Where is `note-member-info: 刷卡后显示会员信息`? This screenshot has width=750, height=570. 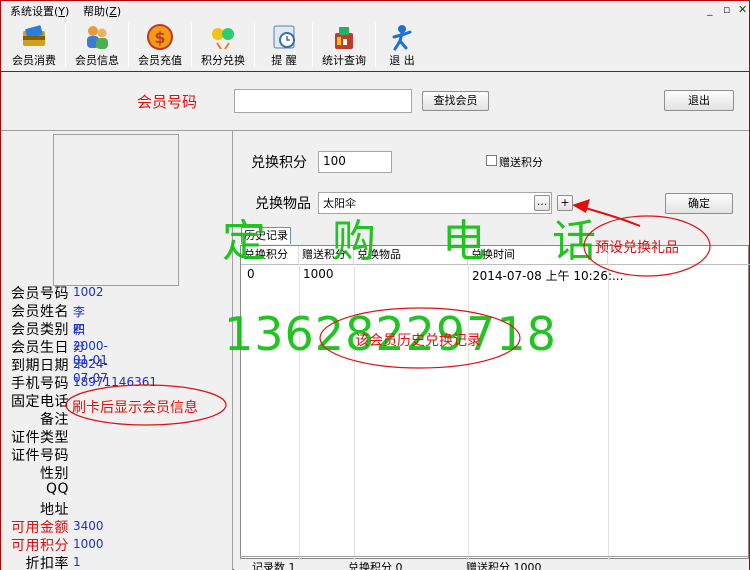 note-member-info: 刷卡后显示会员信息 is located at coordinates (135, 408).